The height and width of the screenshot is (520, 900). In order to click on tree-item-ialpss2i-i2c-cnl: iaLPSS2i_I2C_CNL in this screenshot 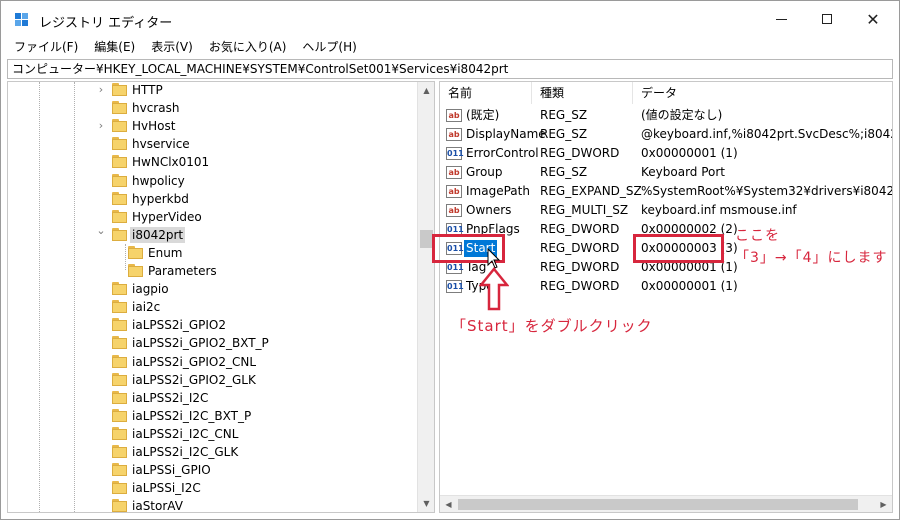, I will do `click(212, 434)`.